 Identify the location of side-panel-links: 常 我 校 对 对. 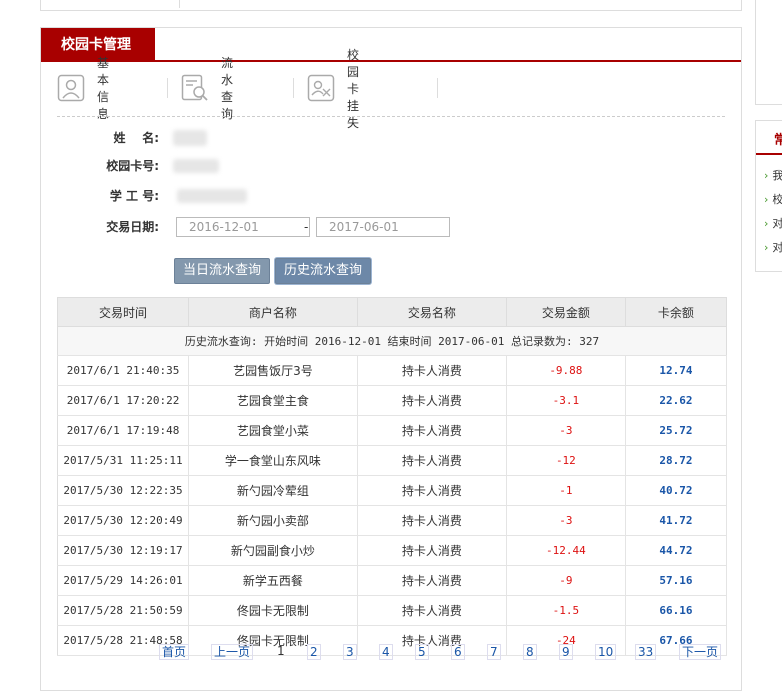
(768, 196).